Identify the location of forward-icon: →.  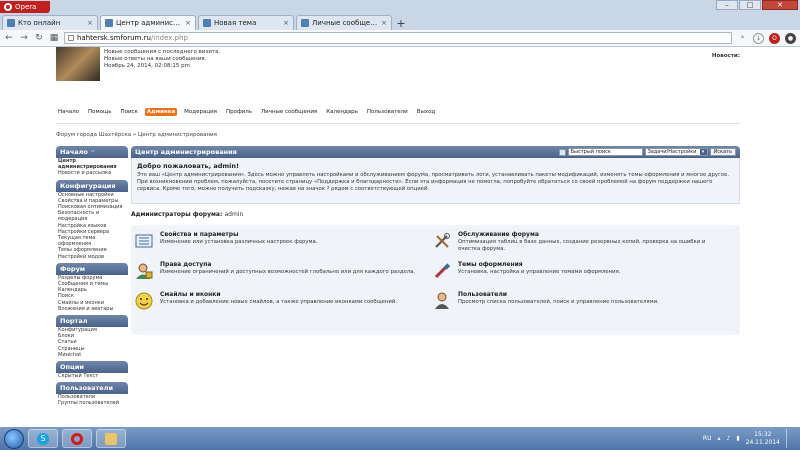
(24, 38).